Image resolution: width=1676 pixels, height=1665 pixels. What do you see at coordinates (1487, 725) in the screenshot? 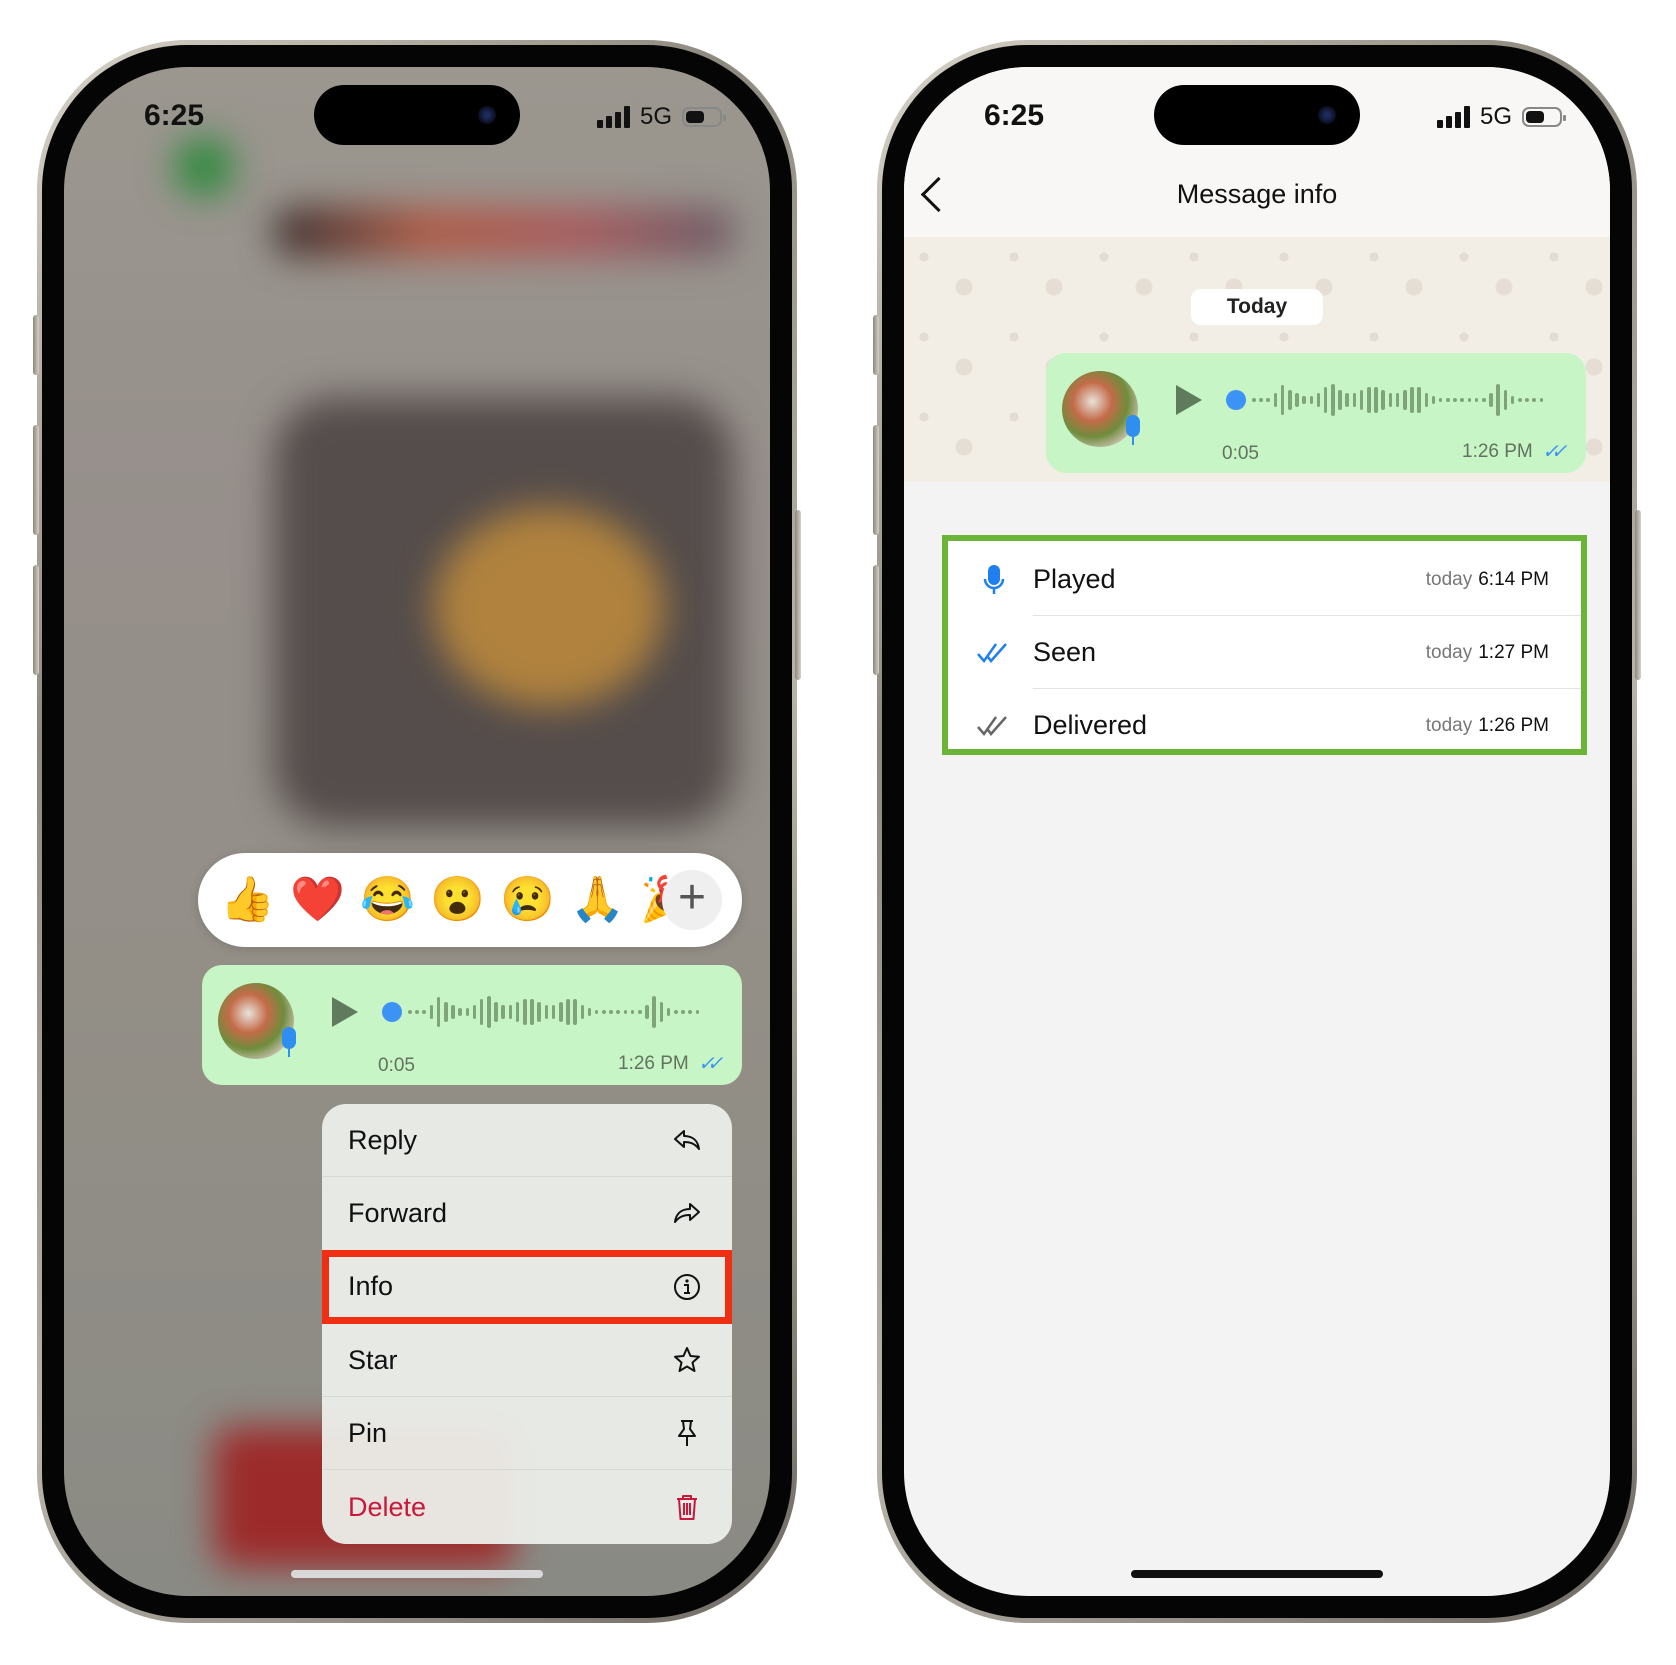
I see `receipt-time: today 1:26 PM` at bounding box center [1487, 725].